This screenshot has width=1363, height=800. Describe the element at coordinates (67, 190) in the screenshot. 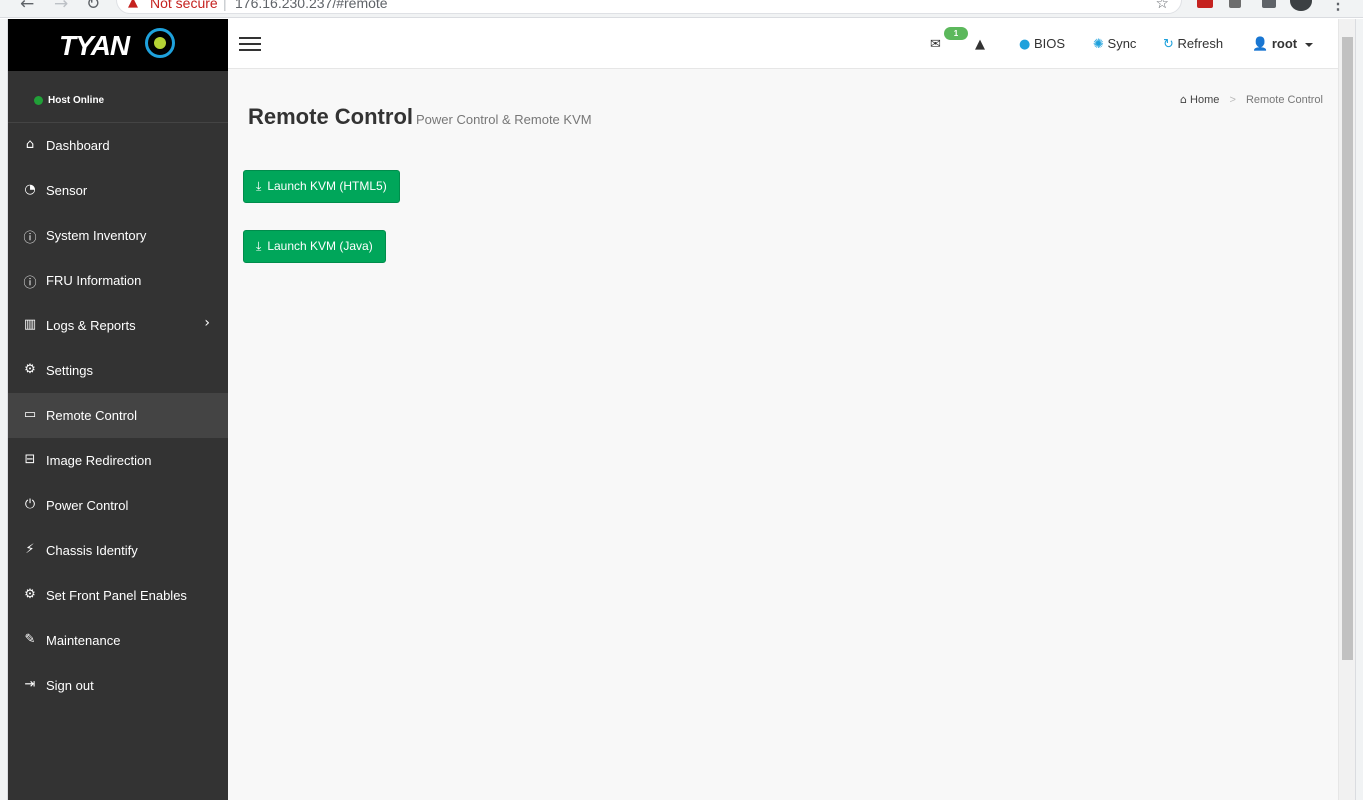

I see `sidebar-item-label: Sensor` at that location.